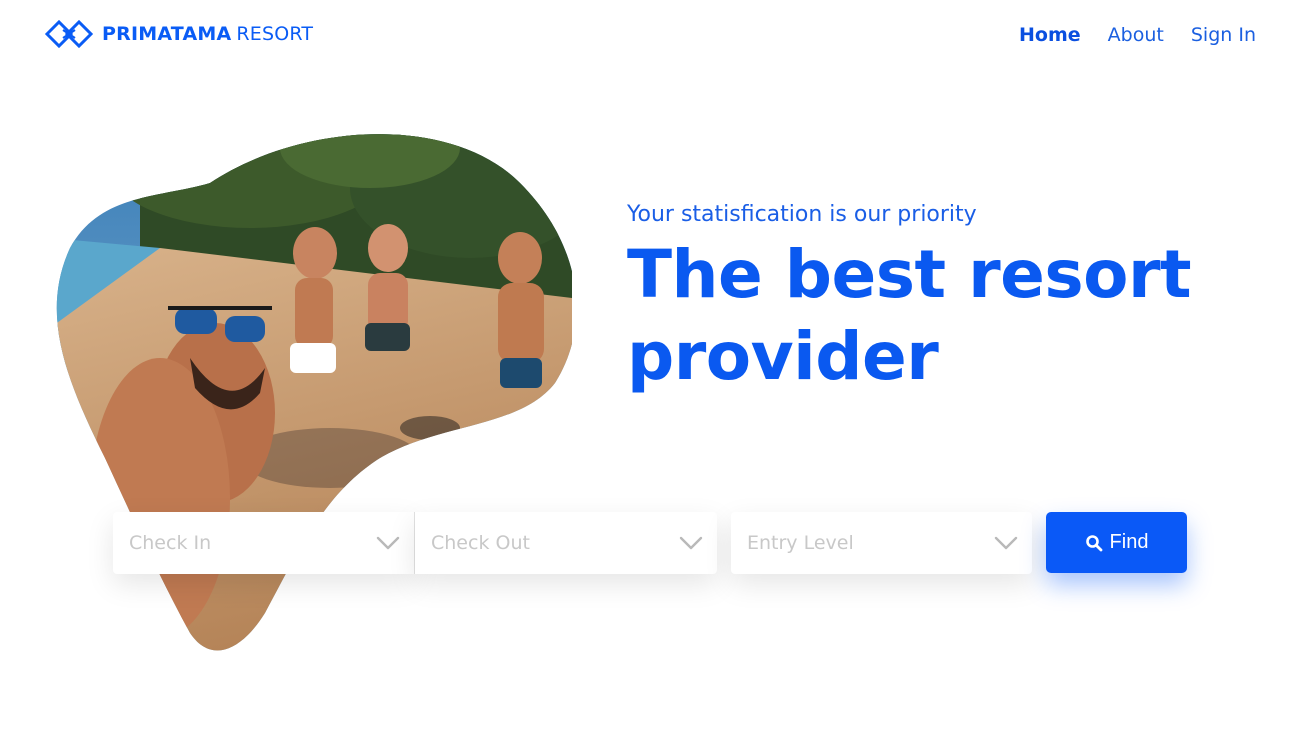 This screenshot has width=1304, height=733. I want to click on diamond-logo-icon, so click(69, 34).